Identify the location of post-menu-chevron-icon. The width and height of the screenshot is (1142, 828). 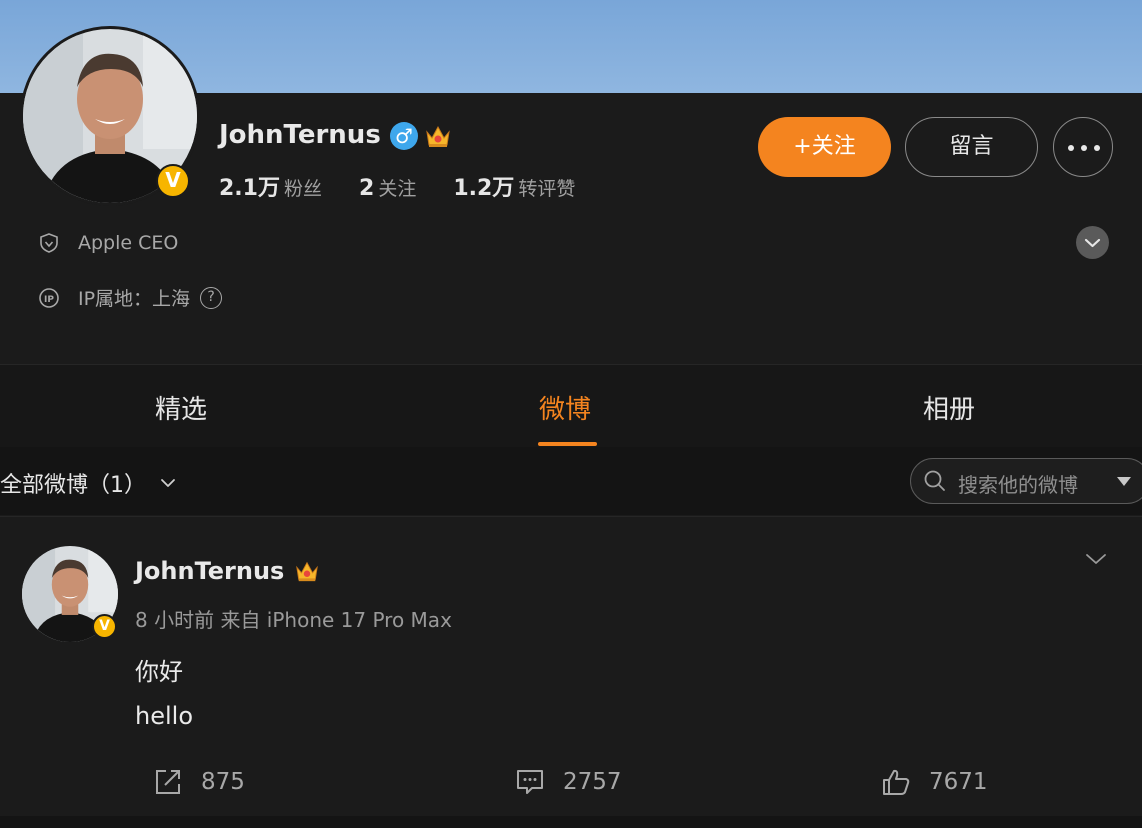
(1096, 559).